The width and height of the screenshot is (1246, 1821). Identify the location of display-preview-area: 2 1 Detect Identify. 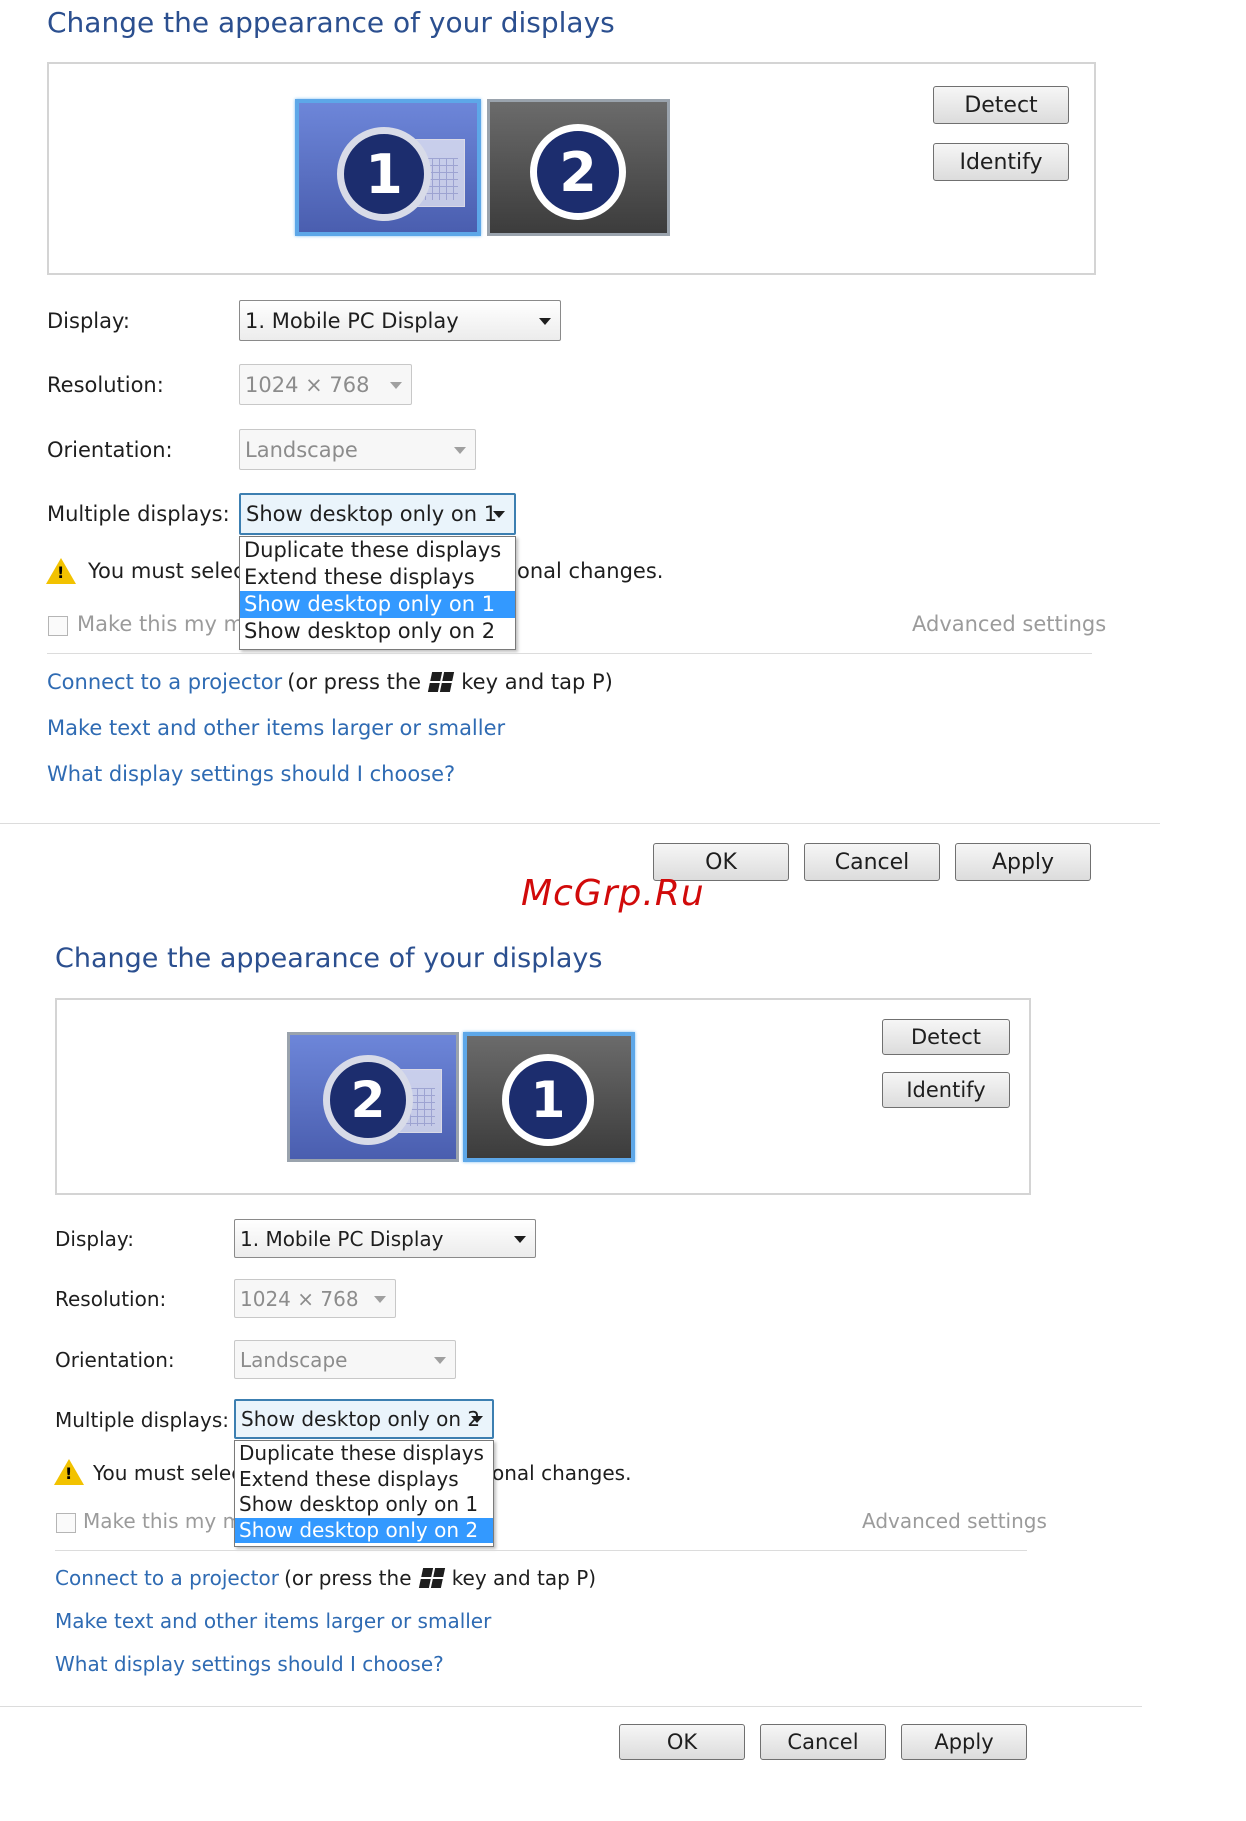
(543, 1096).